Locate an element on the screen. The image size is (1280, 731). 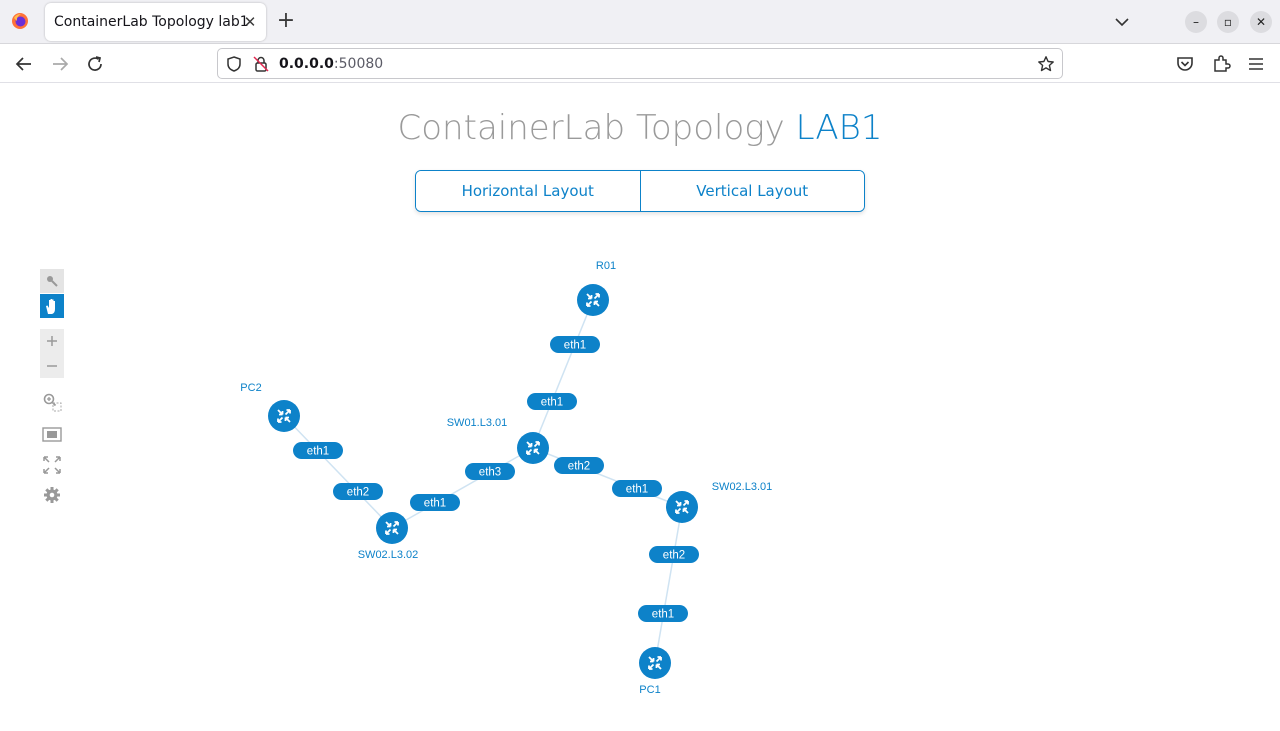
node-label: R01 is located at coordinates (606, 266).